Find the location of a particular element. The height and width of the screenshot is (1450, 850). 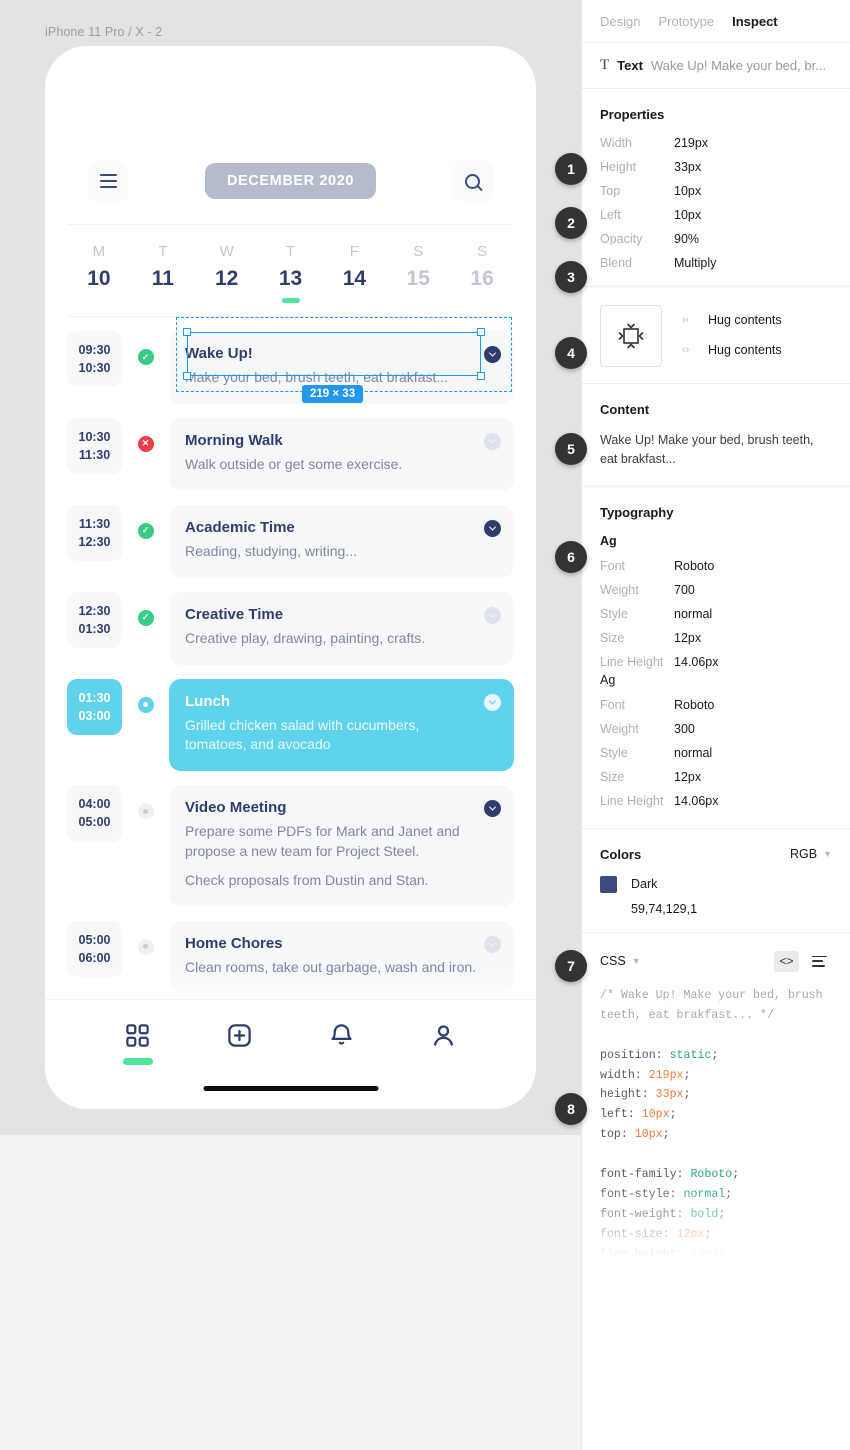

typography-value: 300 is located at coordinates (684, 729).